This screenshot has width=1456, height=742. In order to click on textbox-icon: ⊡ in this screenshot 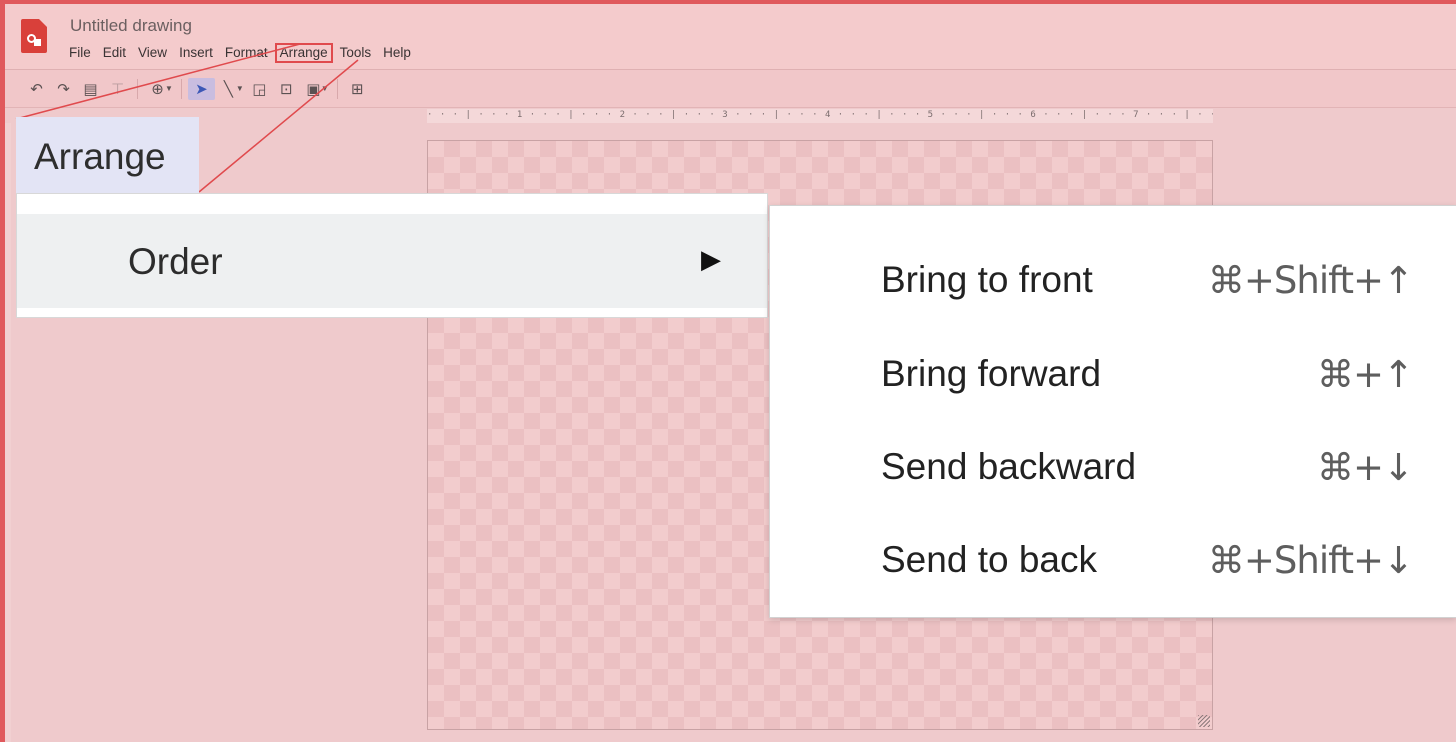, I will do `click(286, 89)`.